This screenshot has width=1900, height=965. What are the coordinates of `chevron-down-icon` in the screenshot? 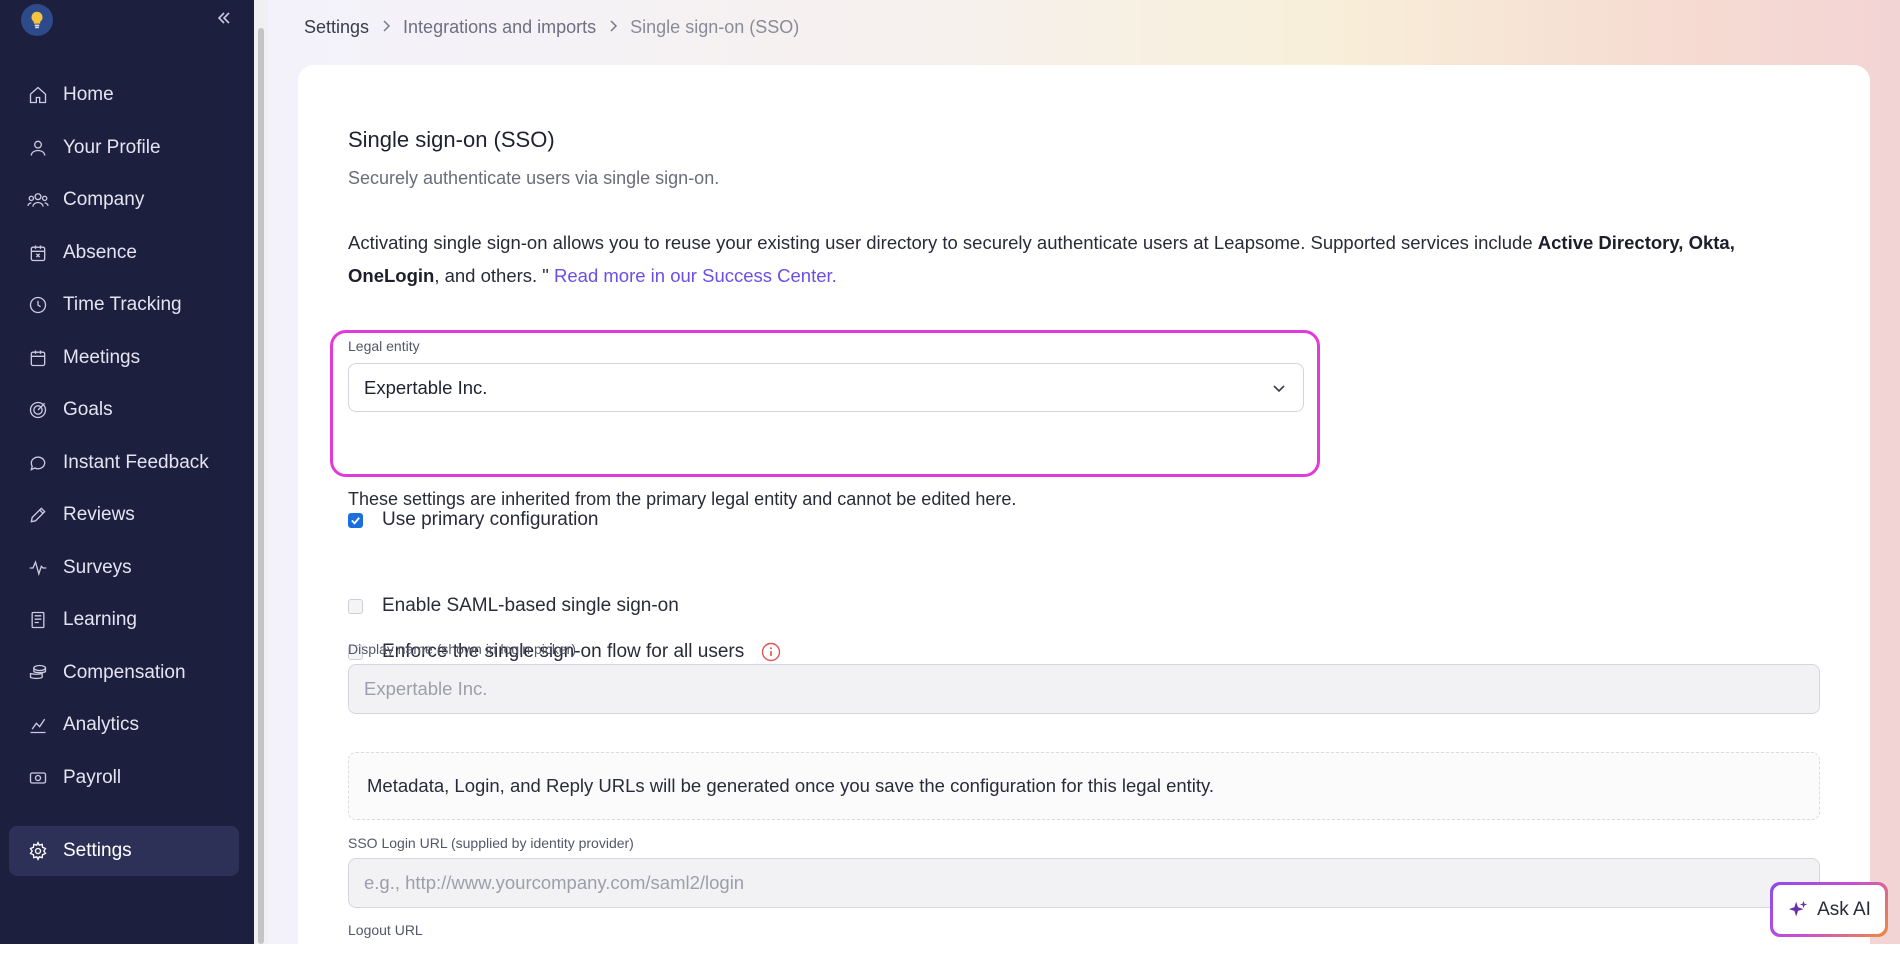 It's located at (1279, 388).